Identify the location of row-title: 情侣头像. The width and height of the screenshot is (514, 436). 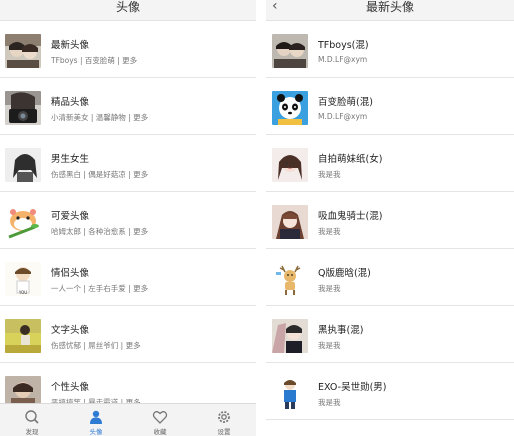
(70, 273).